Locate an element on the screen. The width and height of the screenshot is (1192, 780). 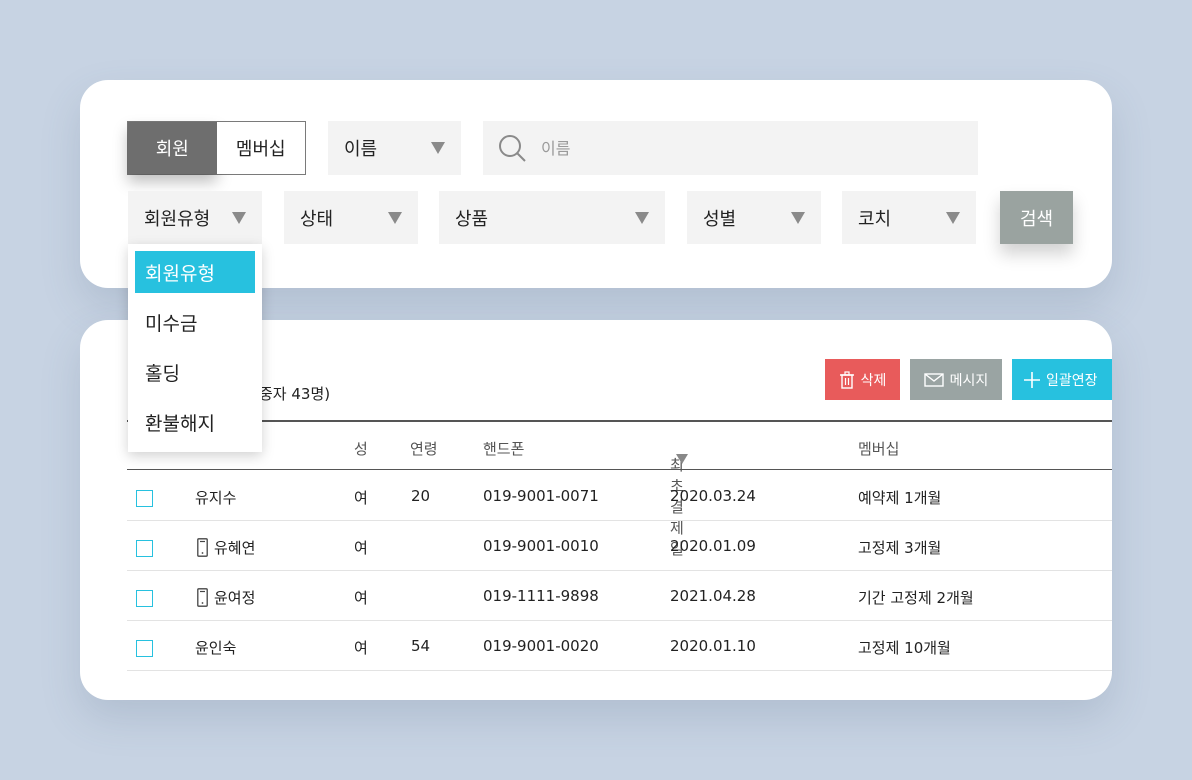
gender-select-label: 성별 is located at coordinates (720, 219).